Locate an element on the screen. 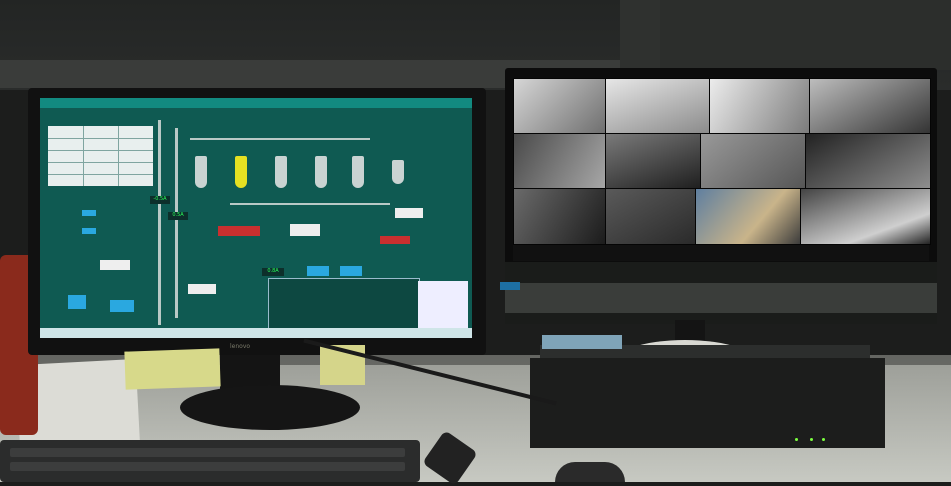 The width and height of the screenshot is (951, 486). right-wall is located at coordinates (795, 35).